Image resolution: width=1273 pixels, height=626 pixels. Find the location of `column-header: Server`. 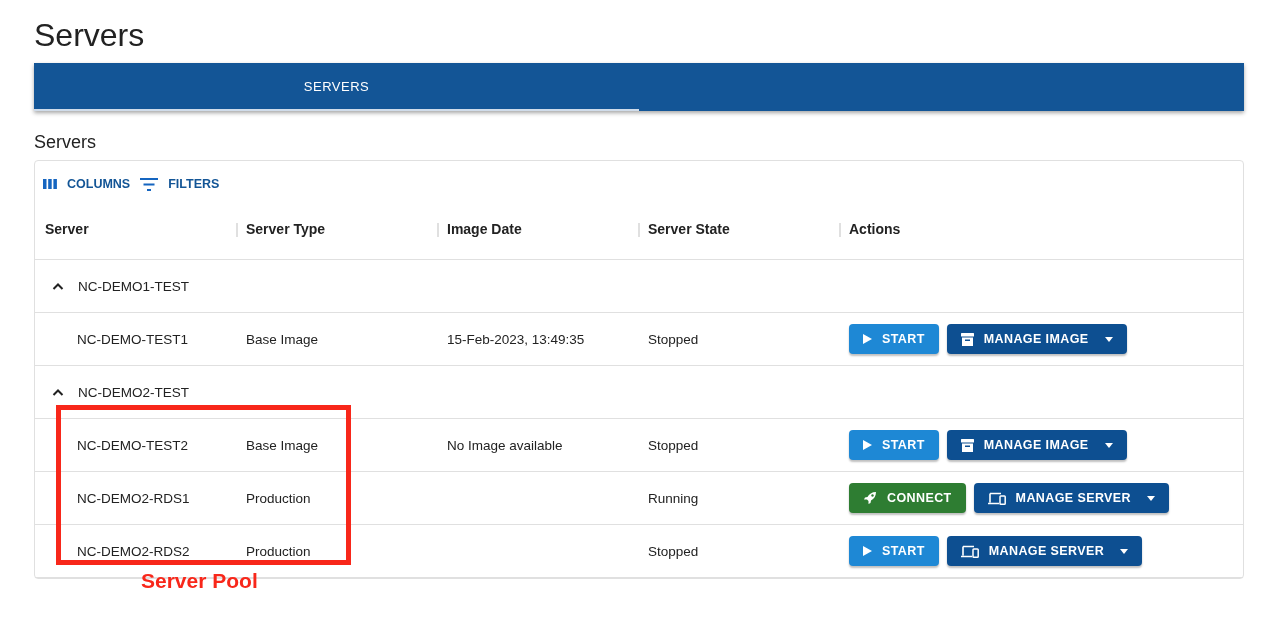

column-header: Server is located at coordinates (67, 229).